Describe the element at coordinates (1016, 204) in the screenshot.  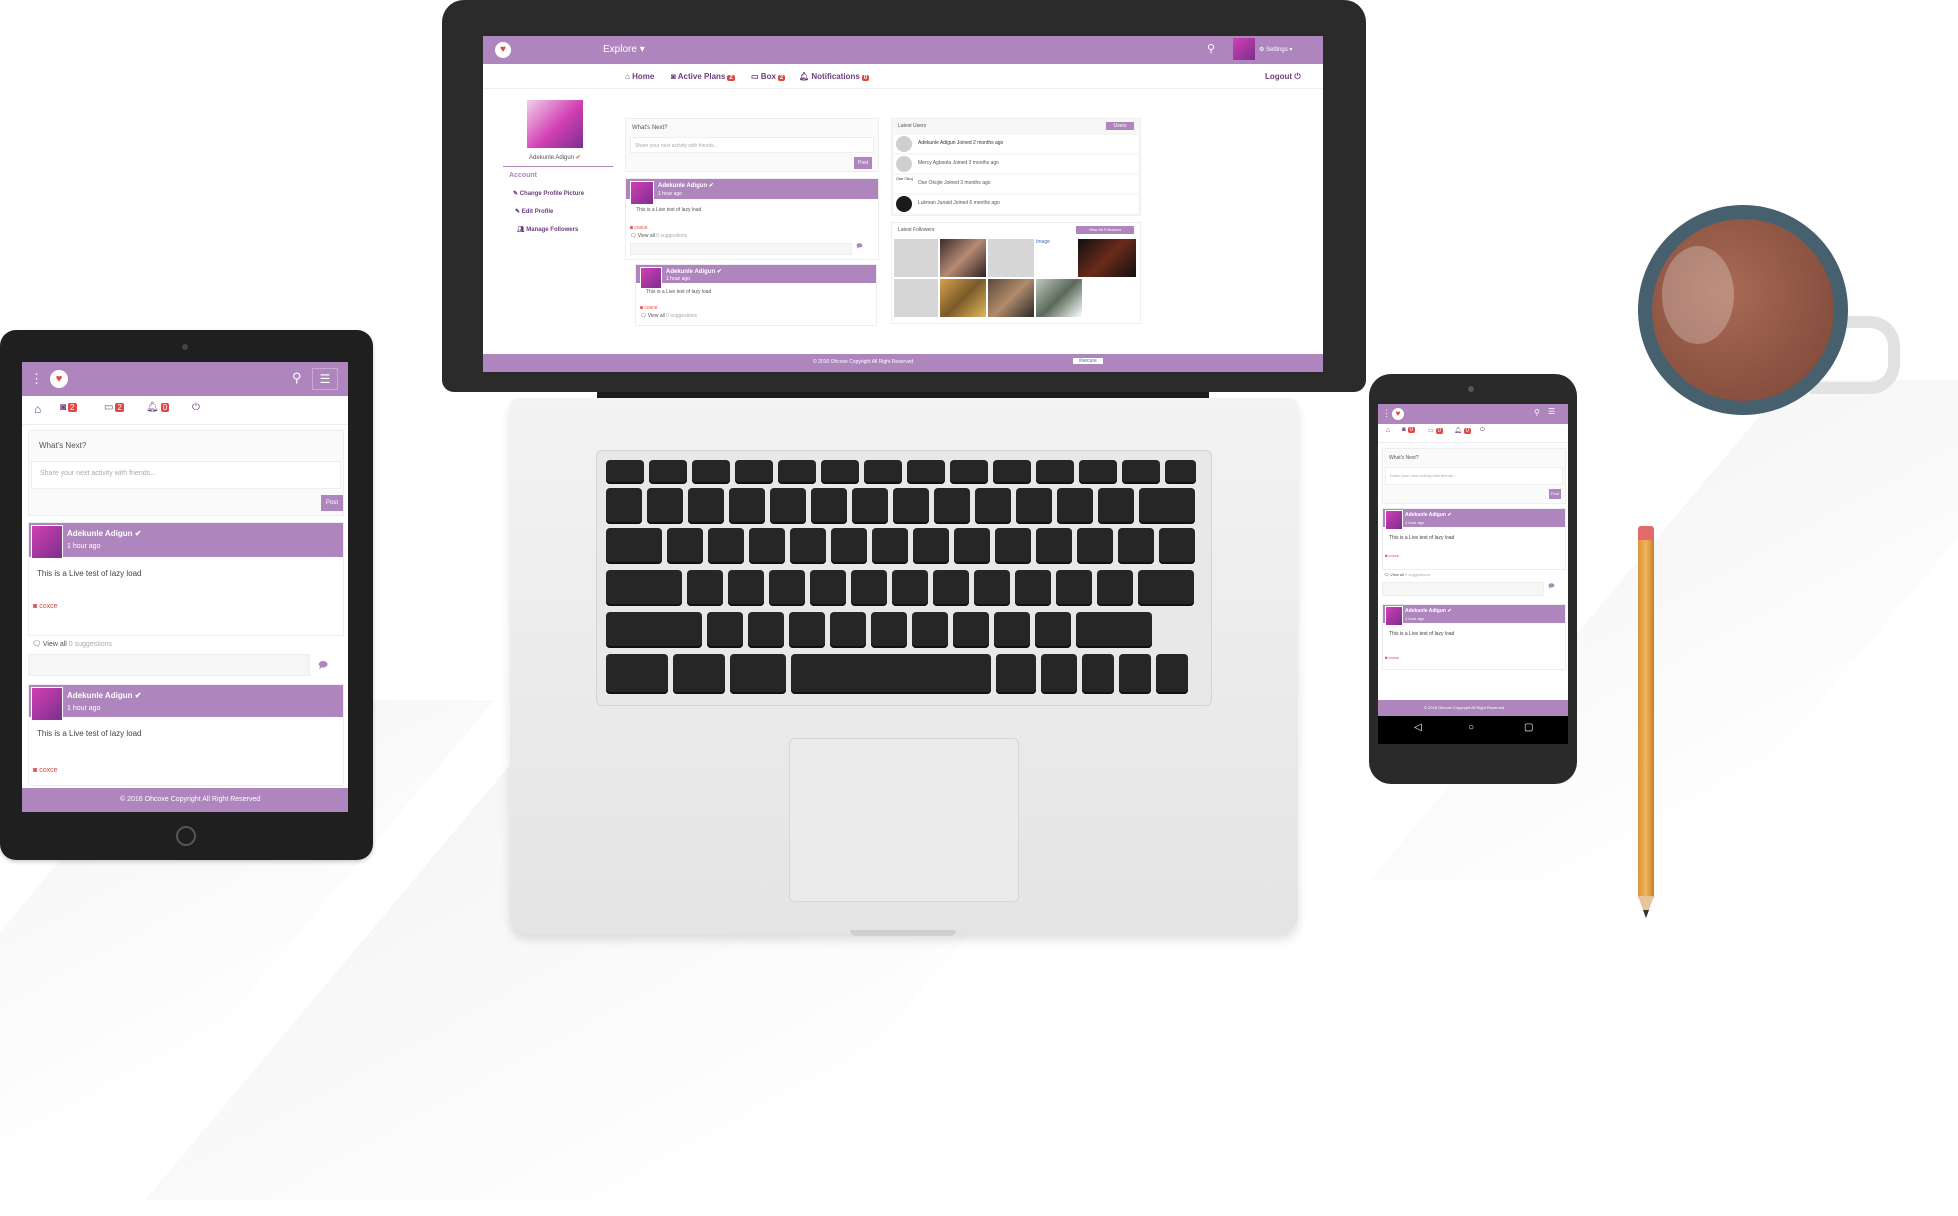
I see `user-row: Lukman Junaid Joined 6 months ago` at that location.